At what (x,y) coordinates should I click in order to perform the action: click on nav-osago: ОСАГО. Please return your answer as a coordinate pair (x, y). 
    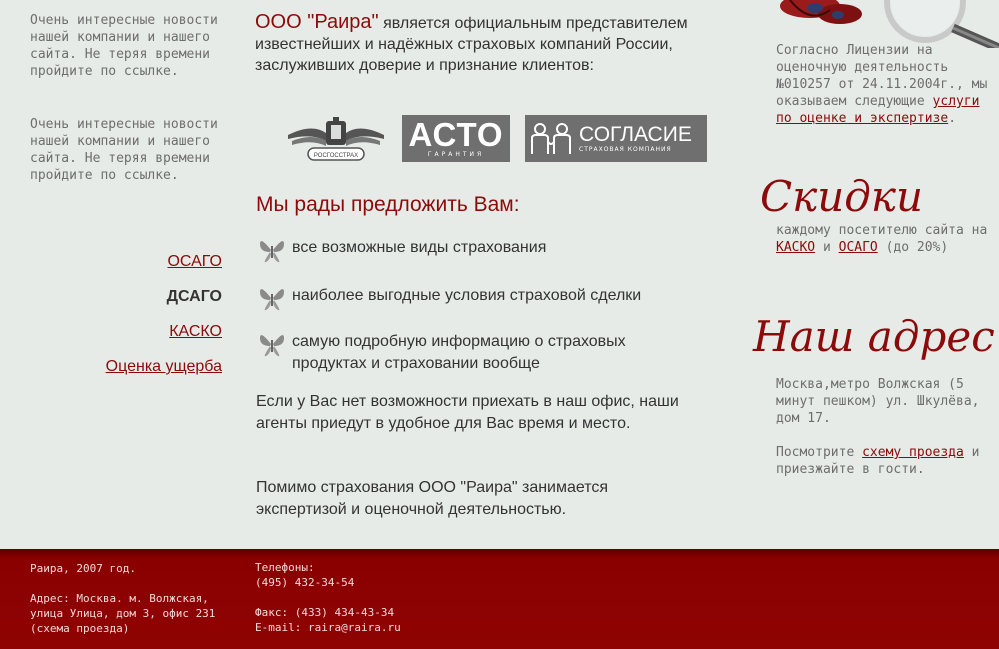
    Looking at the image, I should click on (164, 262).